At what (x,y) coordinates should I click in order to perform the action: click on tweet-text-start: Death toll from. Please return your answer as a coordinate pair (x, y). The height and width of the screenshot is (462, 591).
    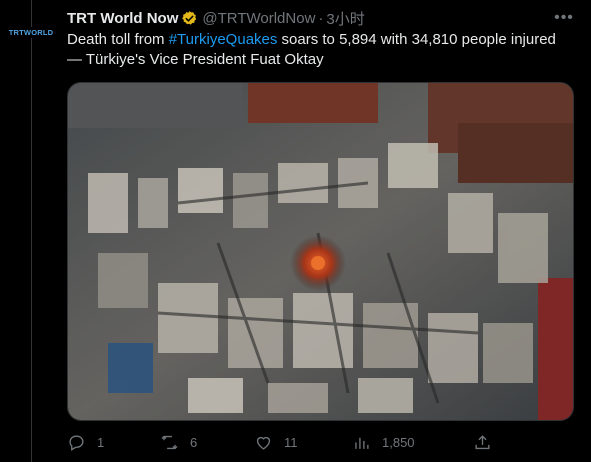
    Looking at the image, I should click on (118, 39).